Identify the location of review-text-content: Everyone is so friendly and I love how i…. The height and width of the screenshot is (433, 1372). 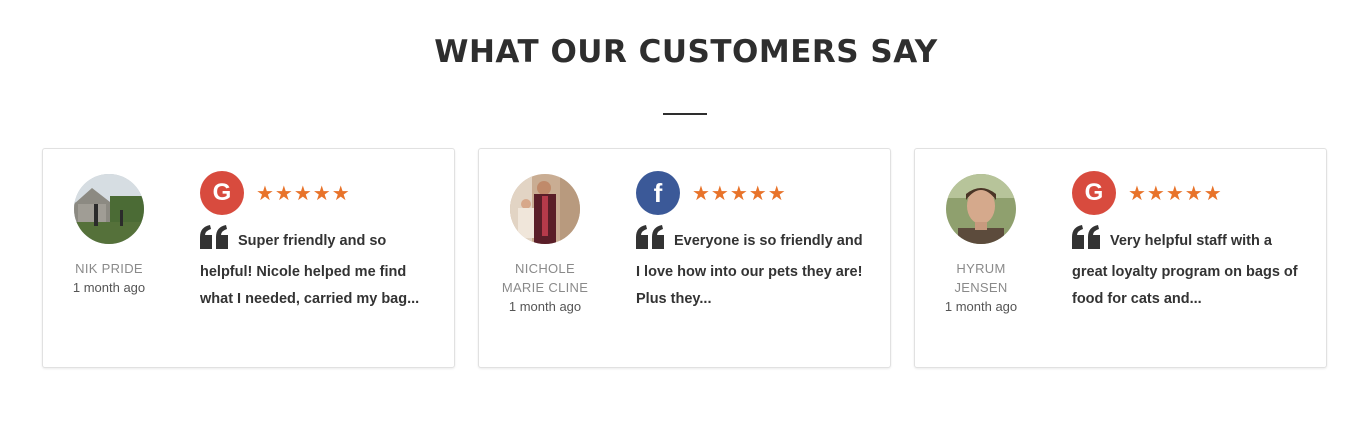
(749, 270).